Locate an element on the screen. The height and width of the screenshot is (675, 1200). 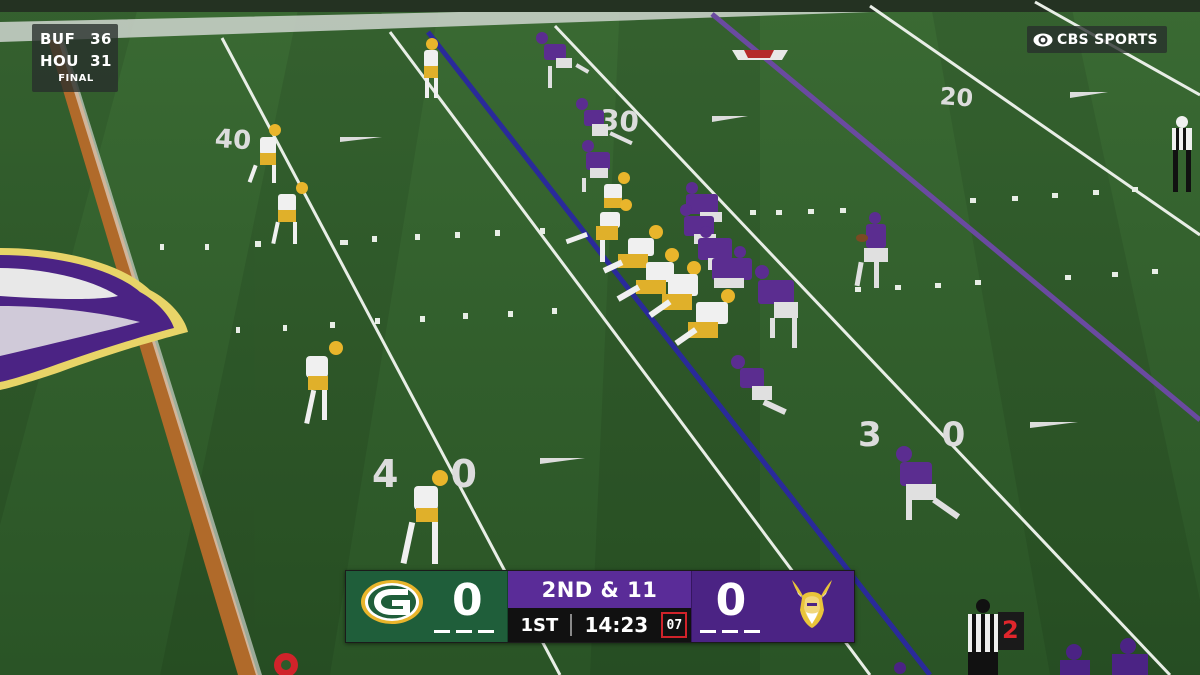
away-score: 0 is located at coordinates (467, 600).